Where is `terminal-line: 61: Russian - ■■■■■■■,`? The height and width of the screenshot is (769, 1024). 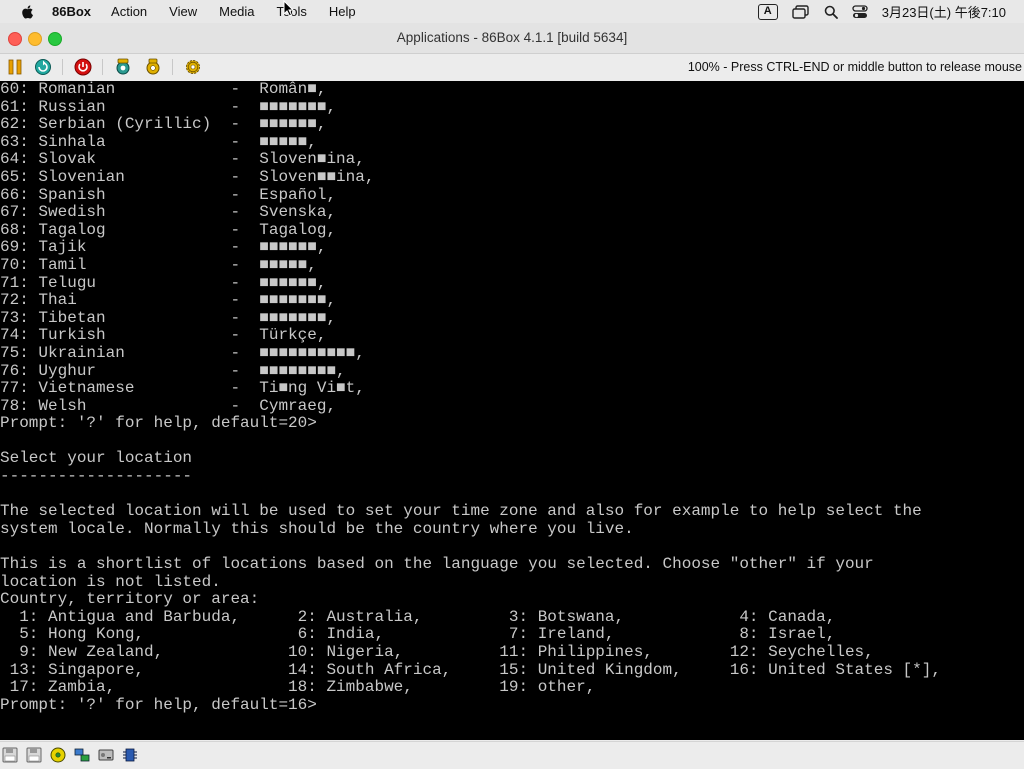
terminal-line: 61: Russian - ■■■■■■■, is located at coordinates (168, 106).